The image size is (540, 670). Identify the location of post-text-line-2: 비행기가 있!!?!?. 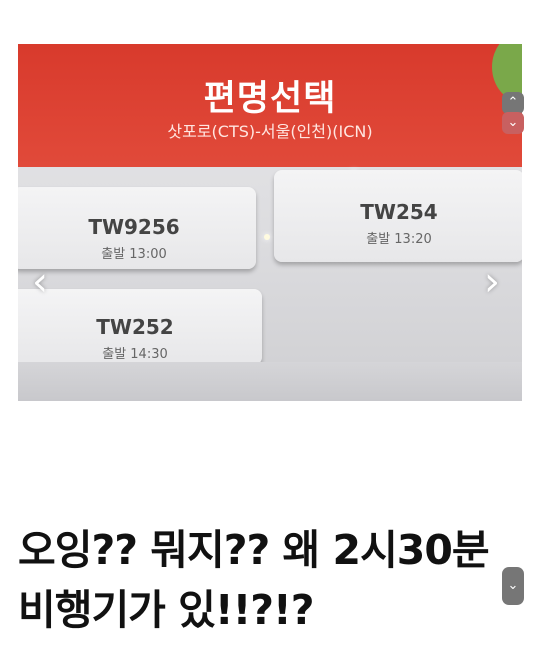
(166, 610).